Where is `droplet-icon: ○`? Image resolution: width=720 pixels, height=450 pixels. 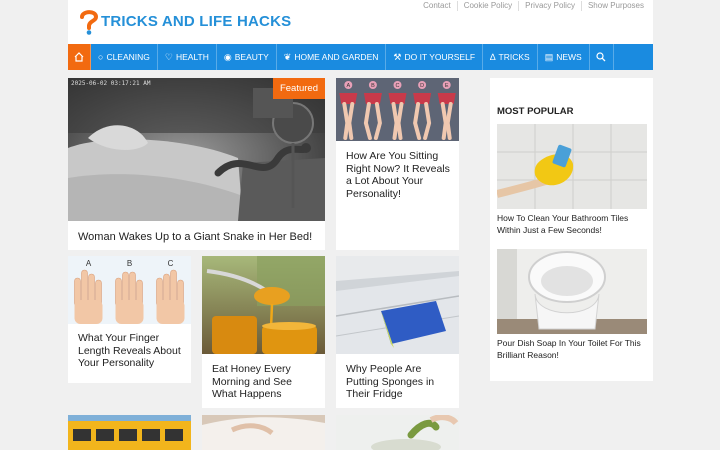
droplet-icon: ○ is located at coordinates (101, 57).